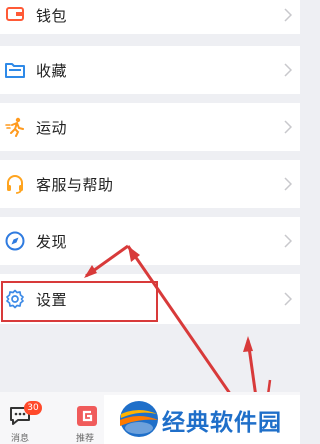  I want to click on tab-messages-label: 消息, so click(20, 439).